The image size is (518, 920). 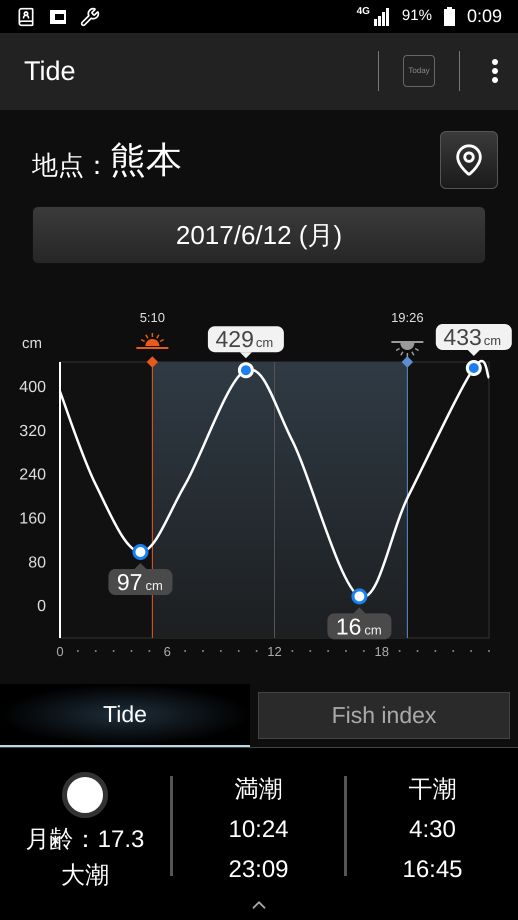 What do you see at coordinates (359, 624) in the screenshot?
I see `low-tide-callout: 16 cm` at bounding box center [359, 624].